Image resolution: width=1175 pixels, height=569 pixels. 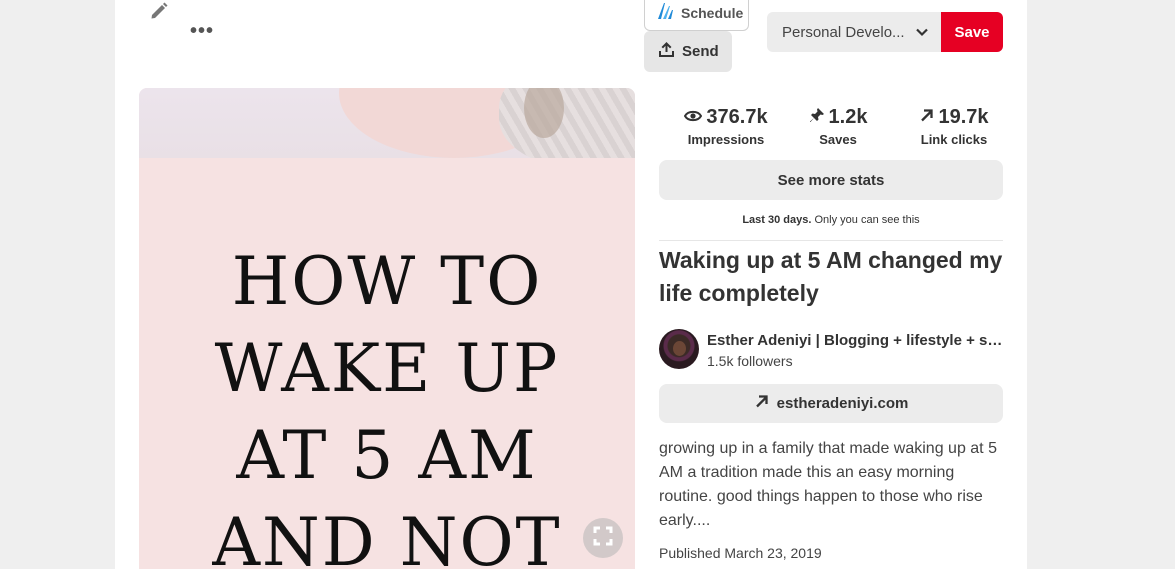 What do you see at coordinates (202, 31) in the screenshot?
I see `ellipsis-icon: •••` at bounding box center [202, 31].